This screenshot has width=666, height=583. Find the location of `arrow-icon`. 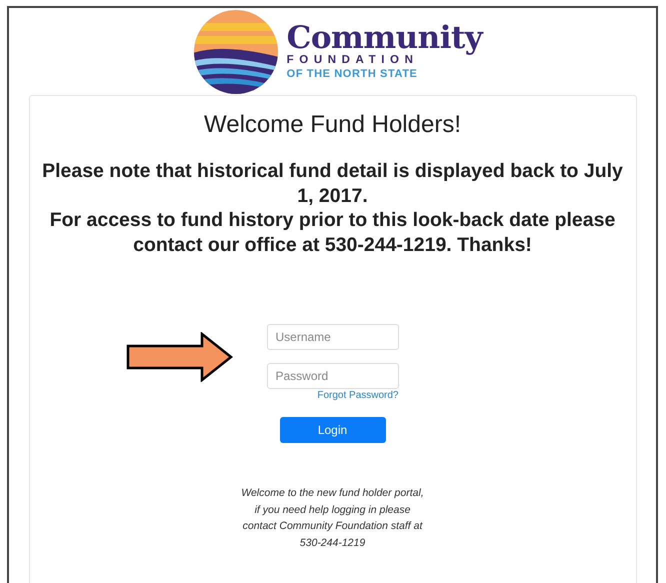

arrow-icon is located at coordinates (180, 357).